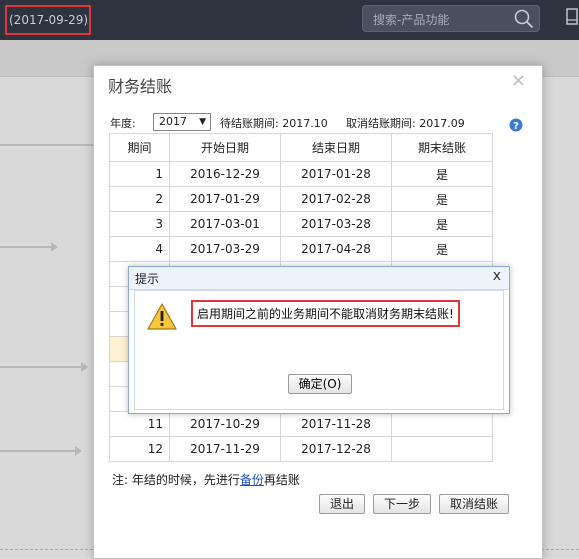  I want to click on device-icon, so click(572, 20).